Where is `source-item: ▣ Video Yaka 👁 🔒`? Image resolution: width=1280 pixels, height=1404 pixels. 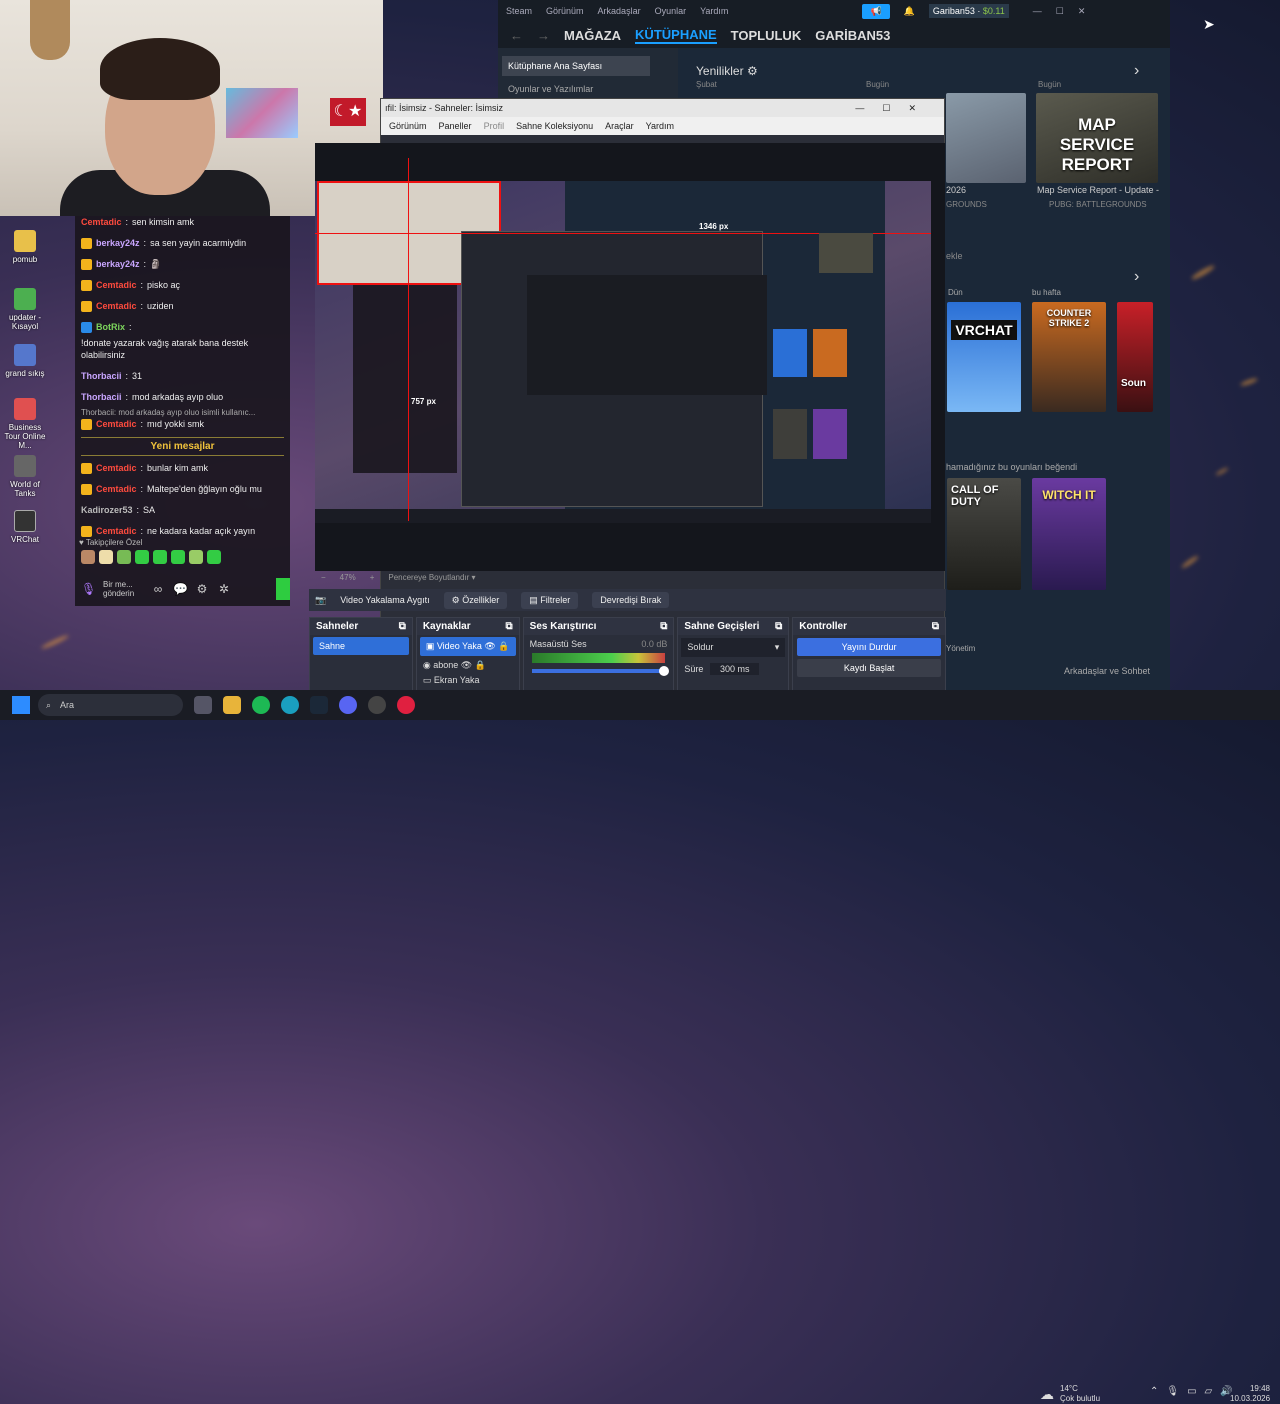 source-item: ▣ Video Yaka 👁 🔒 is located at coordinates (467, 646).